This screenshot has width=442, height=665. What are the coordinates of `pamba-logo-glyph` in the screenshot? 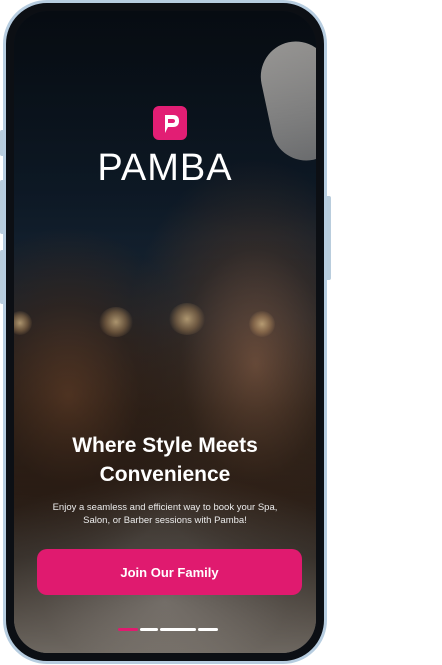 It's located at (172, 124).